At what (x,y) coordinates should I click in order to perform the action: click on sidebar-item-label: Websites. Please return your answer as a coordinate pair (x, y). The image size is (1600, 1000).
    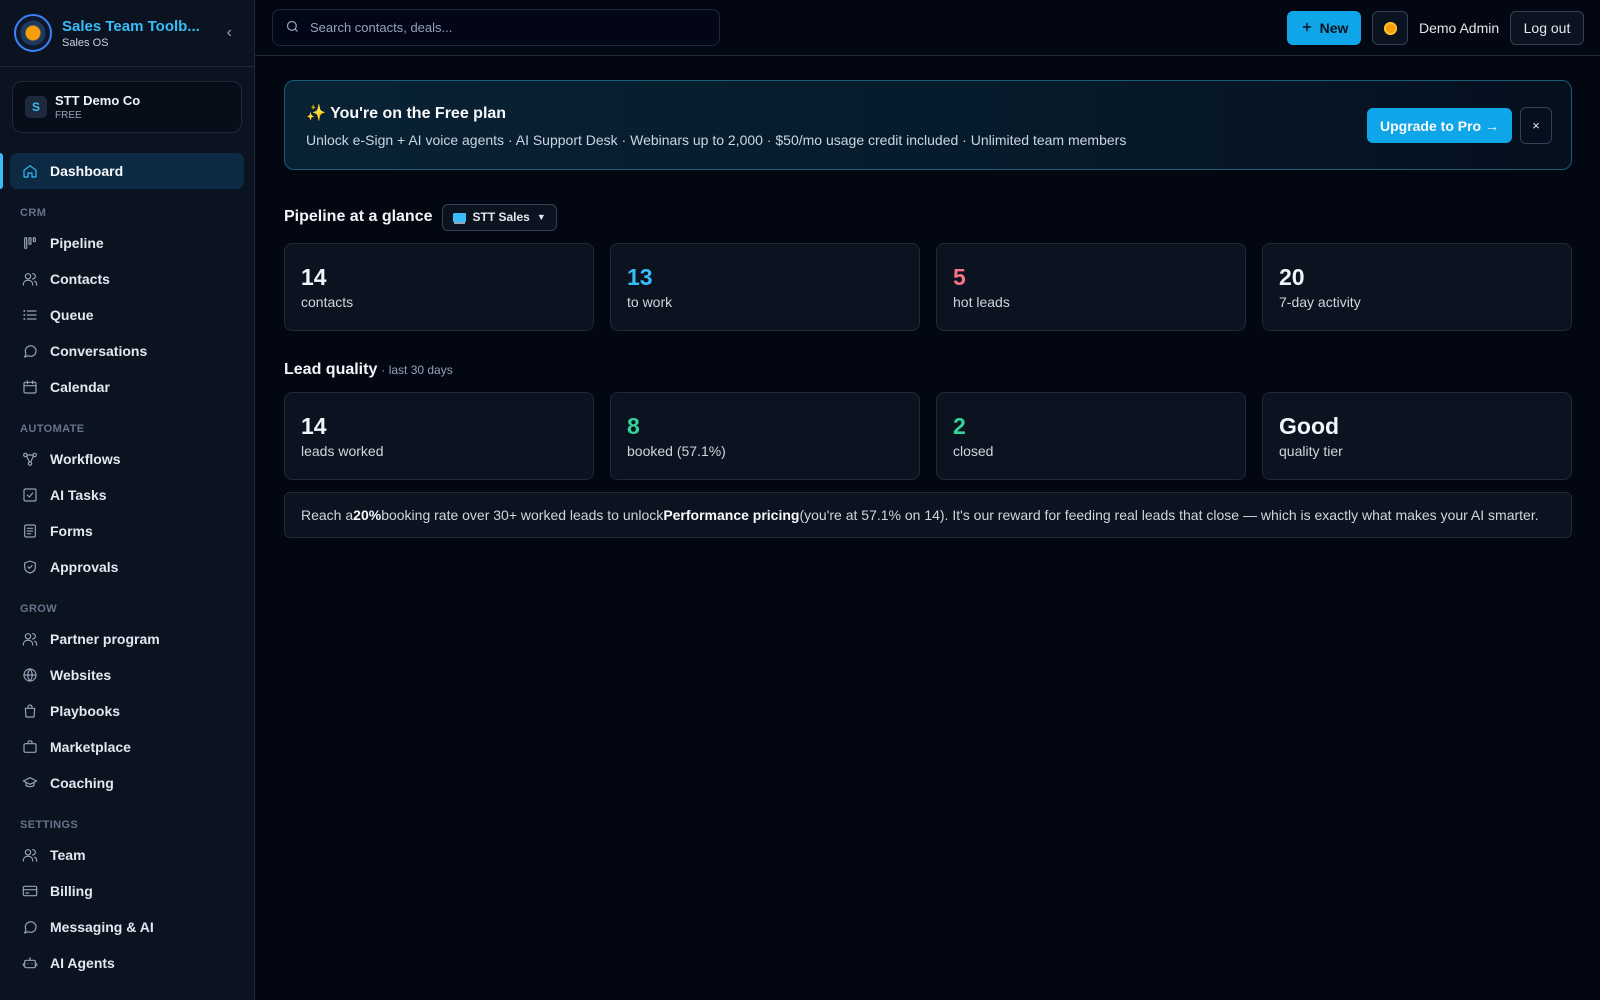
    Looking at the image, I should click on (81, 675).